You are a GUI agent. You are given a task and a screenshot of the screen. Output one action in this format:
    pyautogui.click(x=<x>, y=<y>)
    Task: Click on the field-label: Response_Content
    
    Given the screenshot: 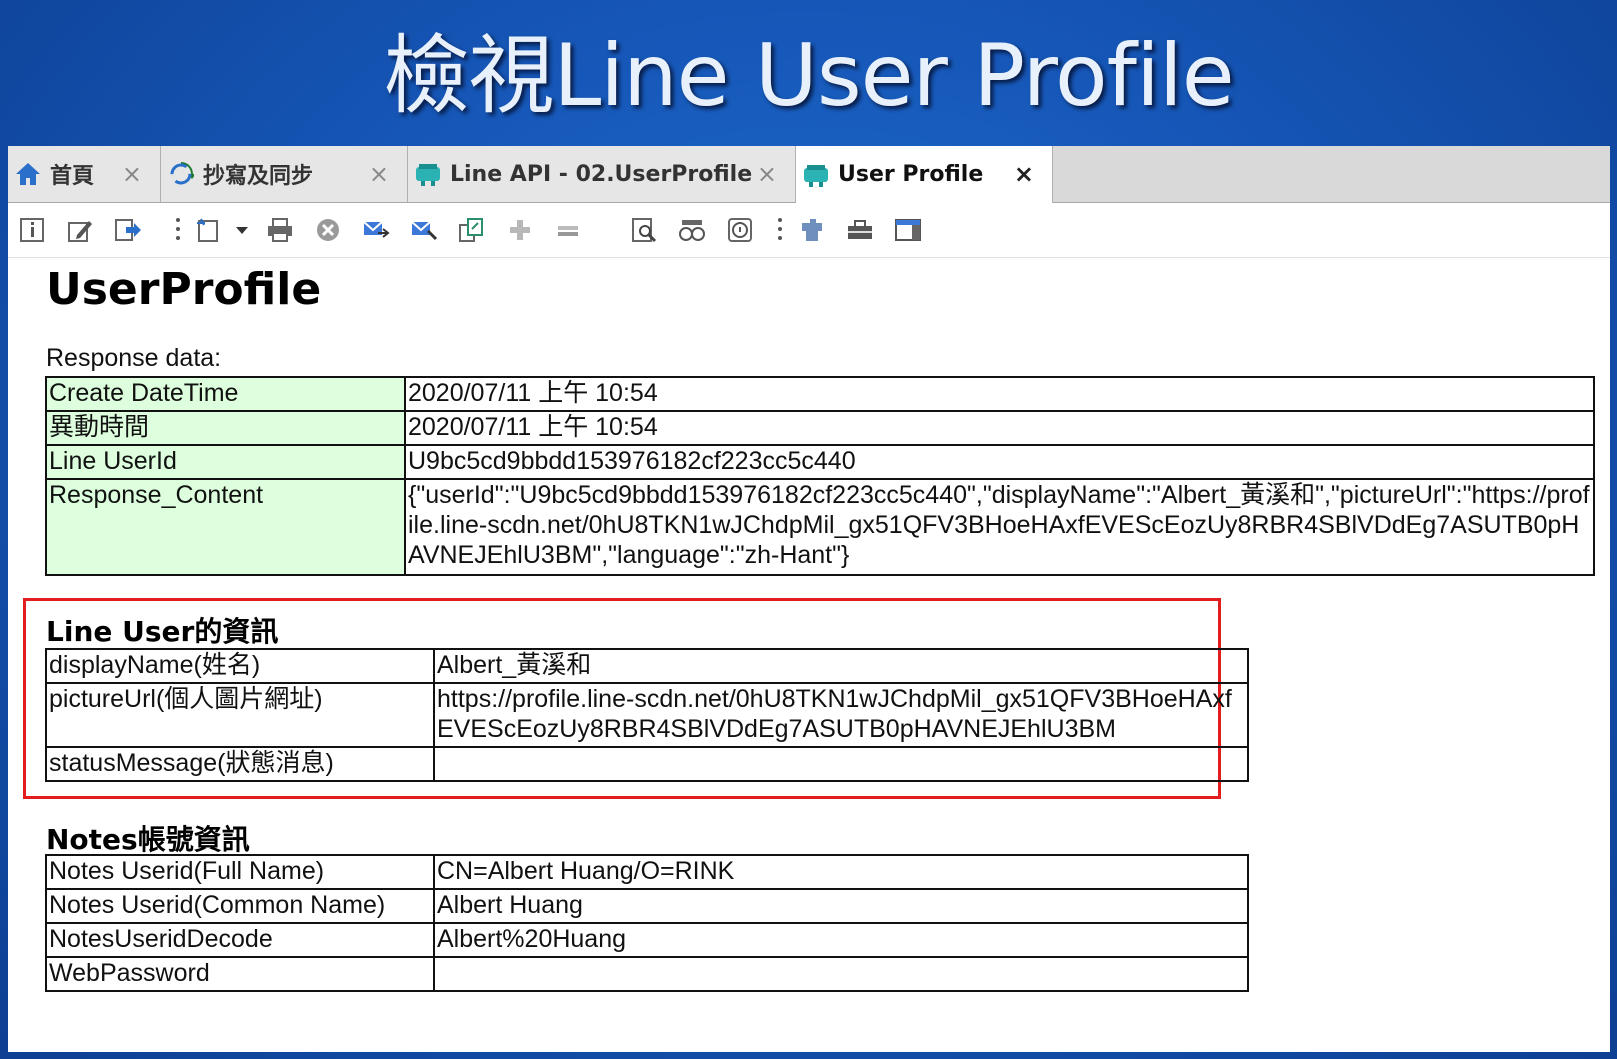 What is the action you would take?
    pyautogui.click(x=225, y=527)
    